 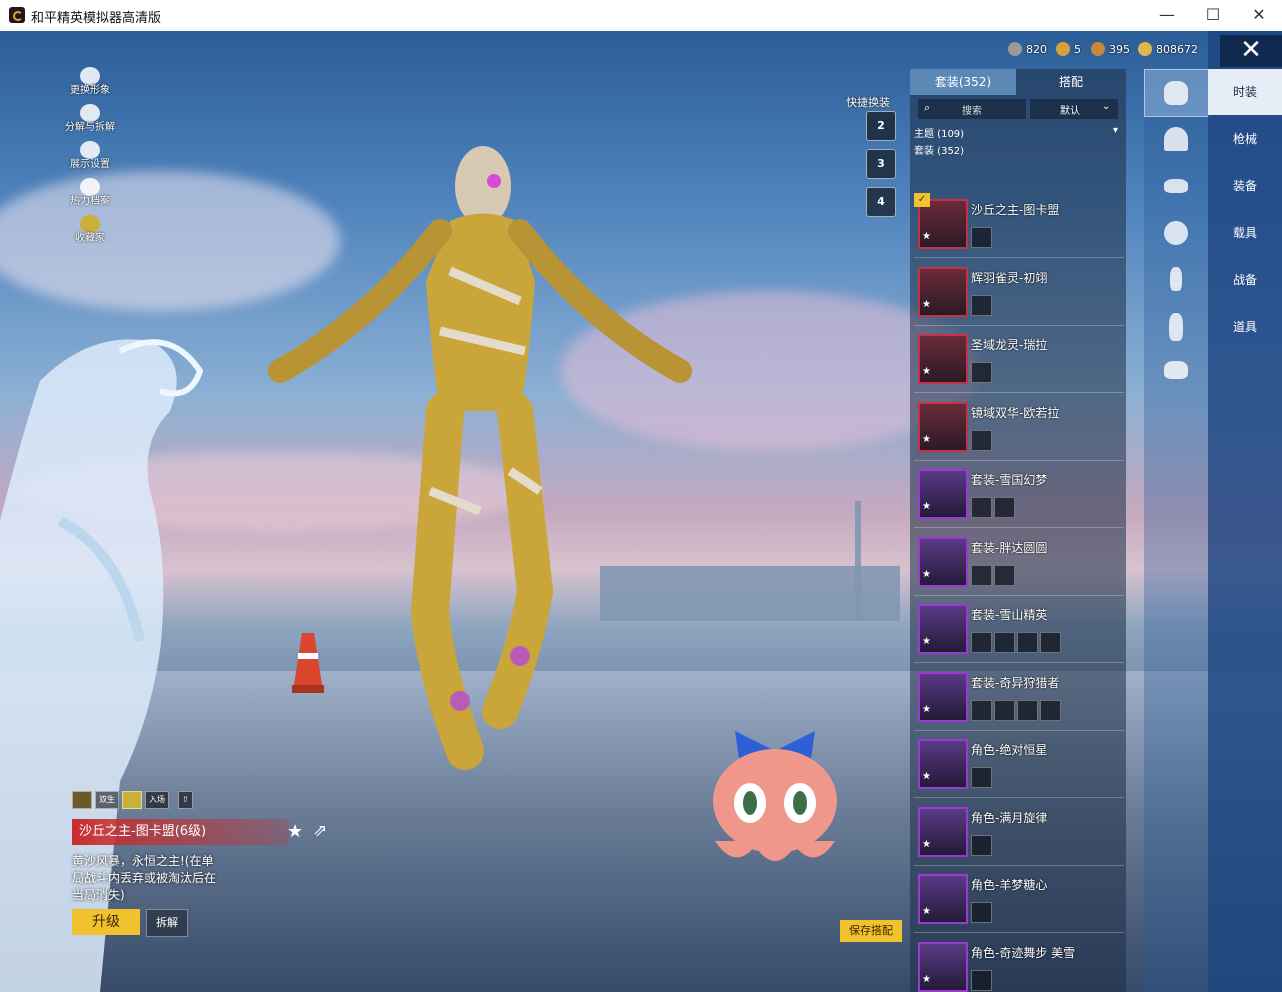 I want to click on list-item: ★ 套装-雪国幻梦, so click(x=1019, y=495).